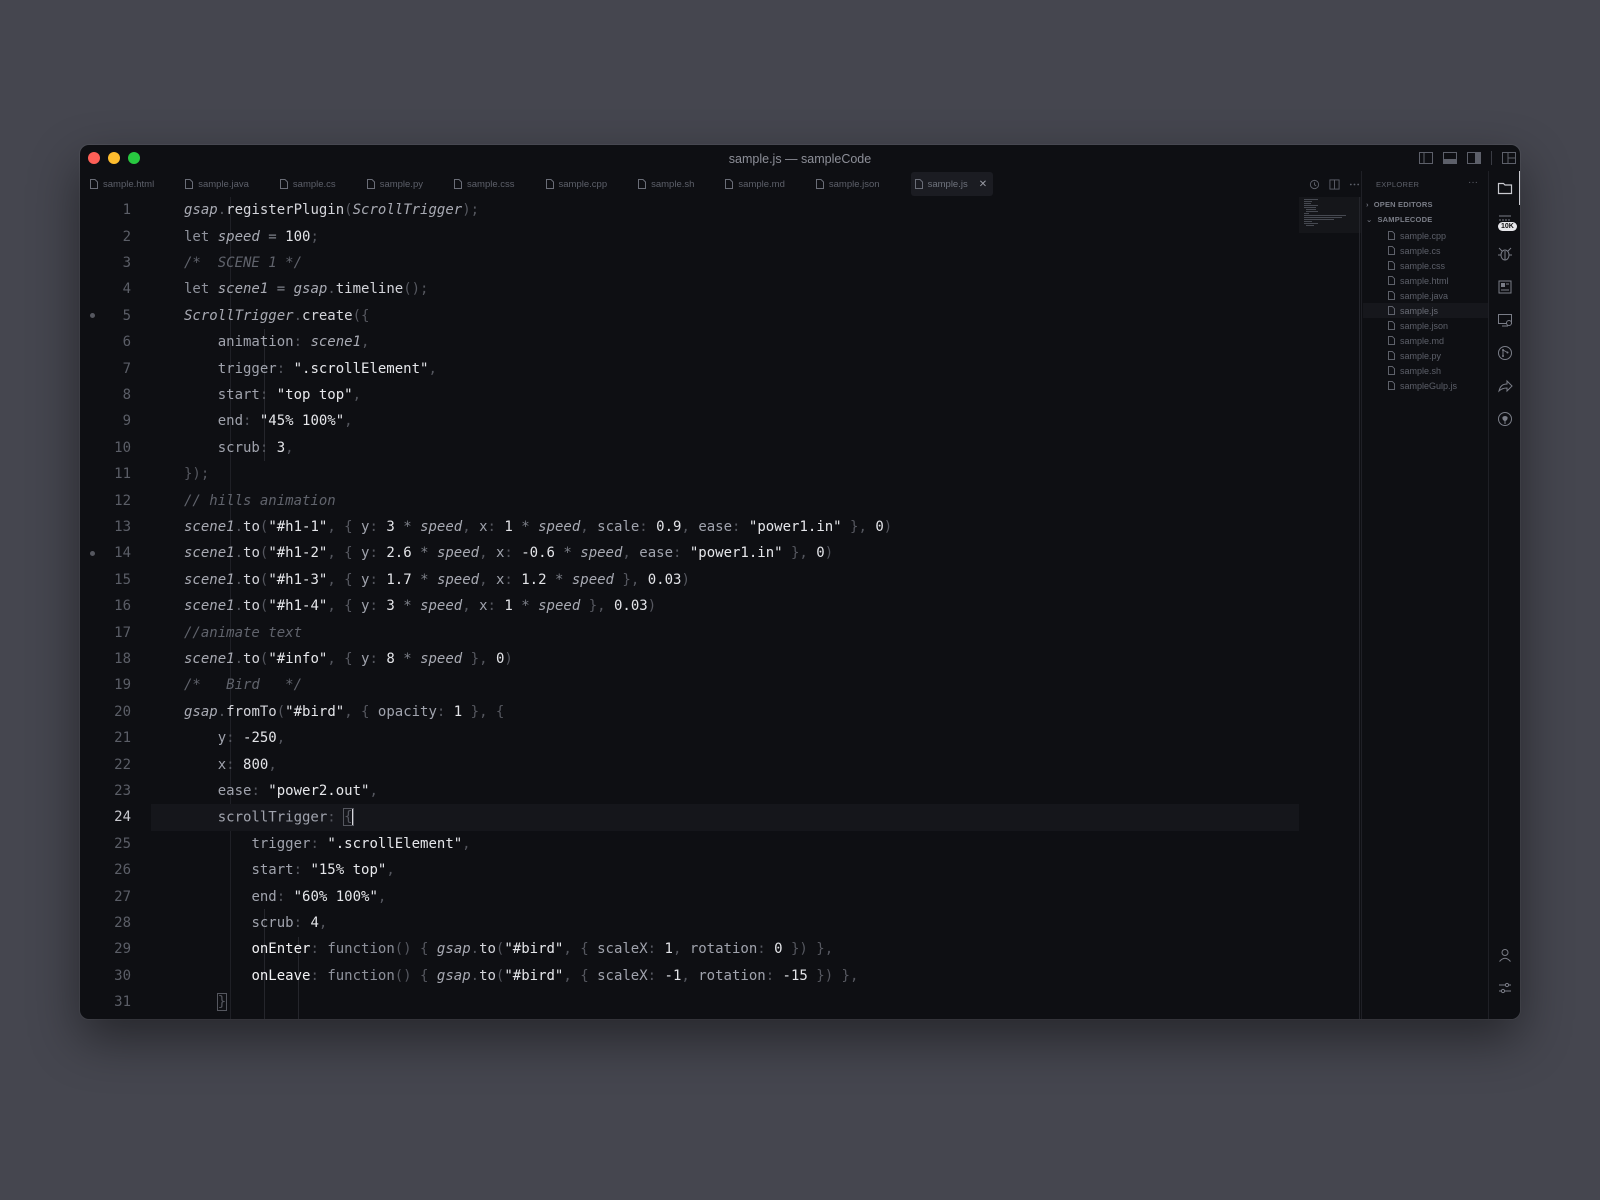 The image size is (1600, 1200). Describe the element at coordinates (1414, 250) in the screenshot. I see `file-item: sample.cs` at that location.